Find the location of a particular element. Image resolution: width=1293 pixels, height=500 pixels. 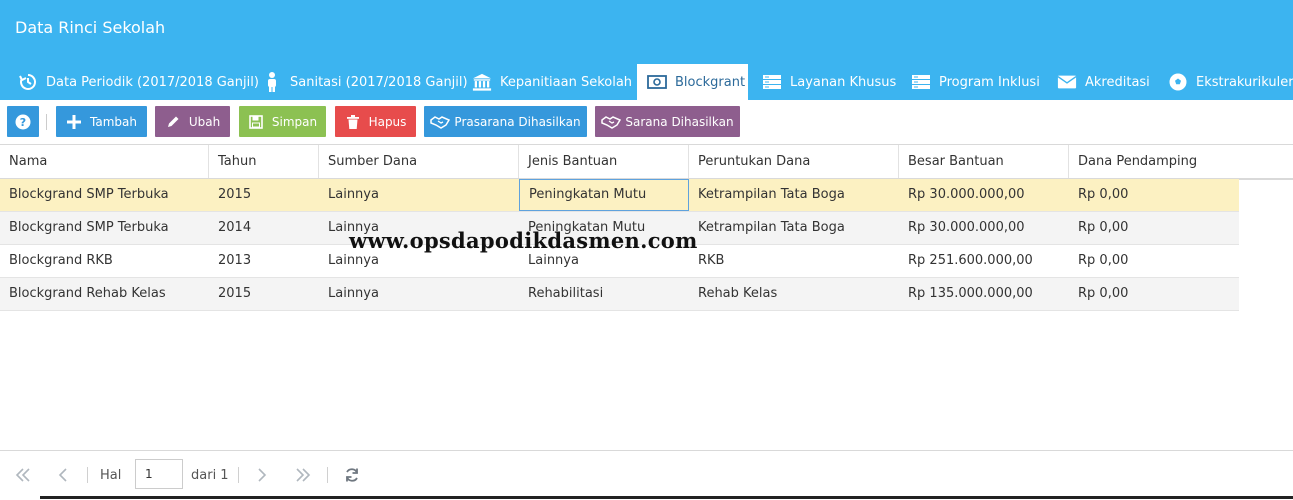

watermark-text: www.opsdapodikdasmen.com is located at coordinates (523, 240).